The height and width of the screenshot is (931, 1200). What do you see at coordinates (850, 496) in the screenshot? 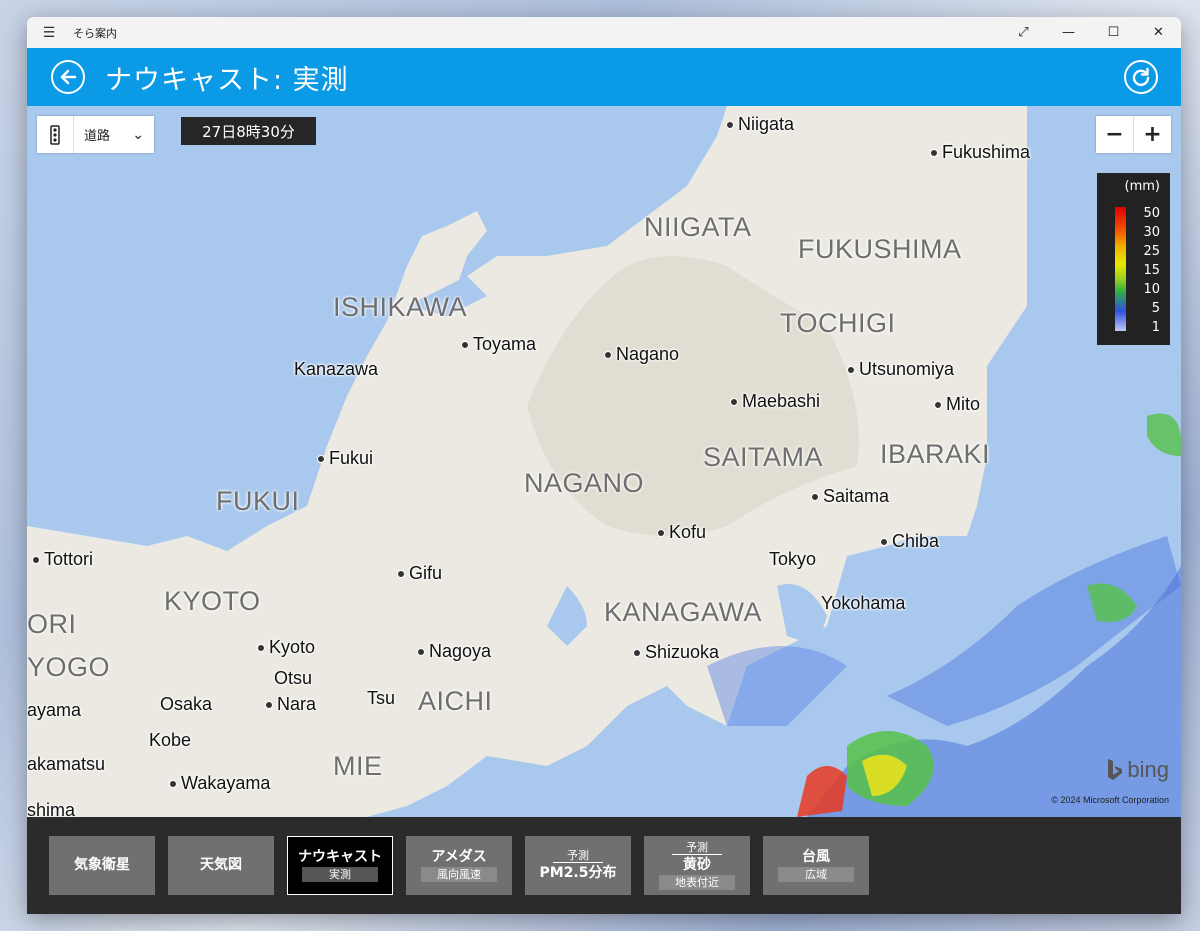
I see `city-saitama: Saitama` at bounding box center [850, 496].